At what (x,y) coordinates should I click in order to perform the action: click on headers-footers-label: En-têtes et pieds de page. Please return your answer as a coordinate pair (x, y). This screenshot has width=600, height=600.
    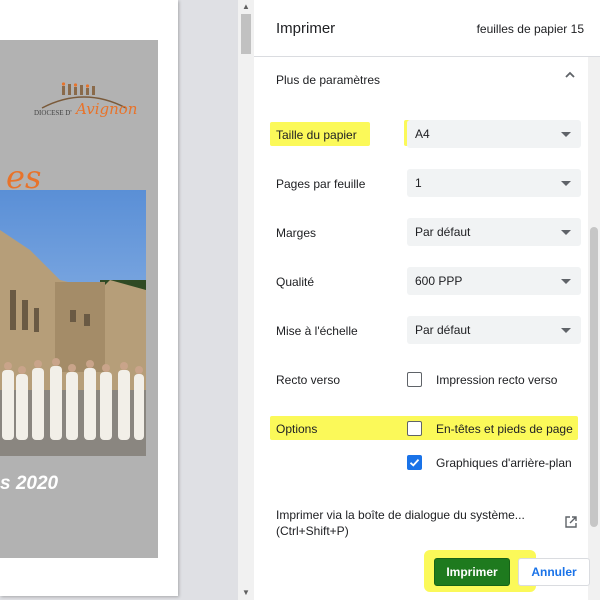
    Looking at the image, I should click on (504, 429).